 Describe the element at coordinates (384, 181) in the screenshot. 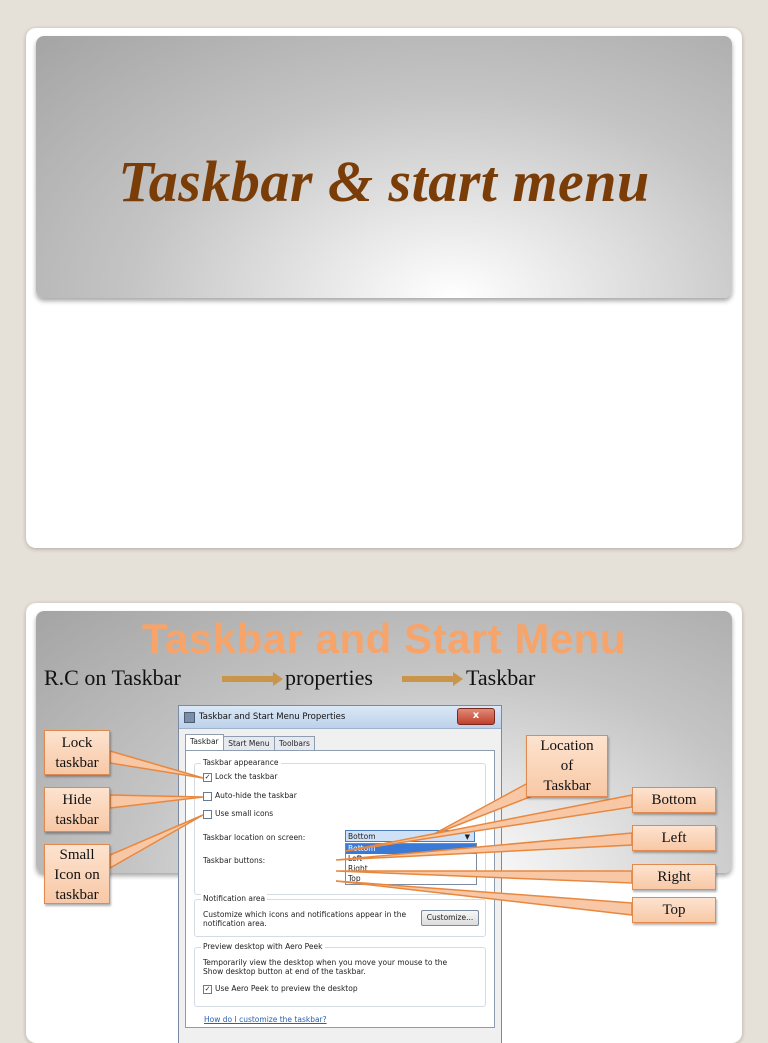

I see `slide-1-title: Taskbar & start menu` at that location.